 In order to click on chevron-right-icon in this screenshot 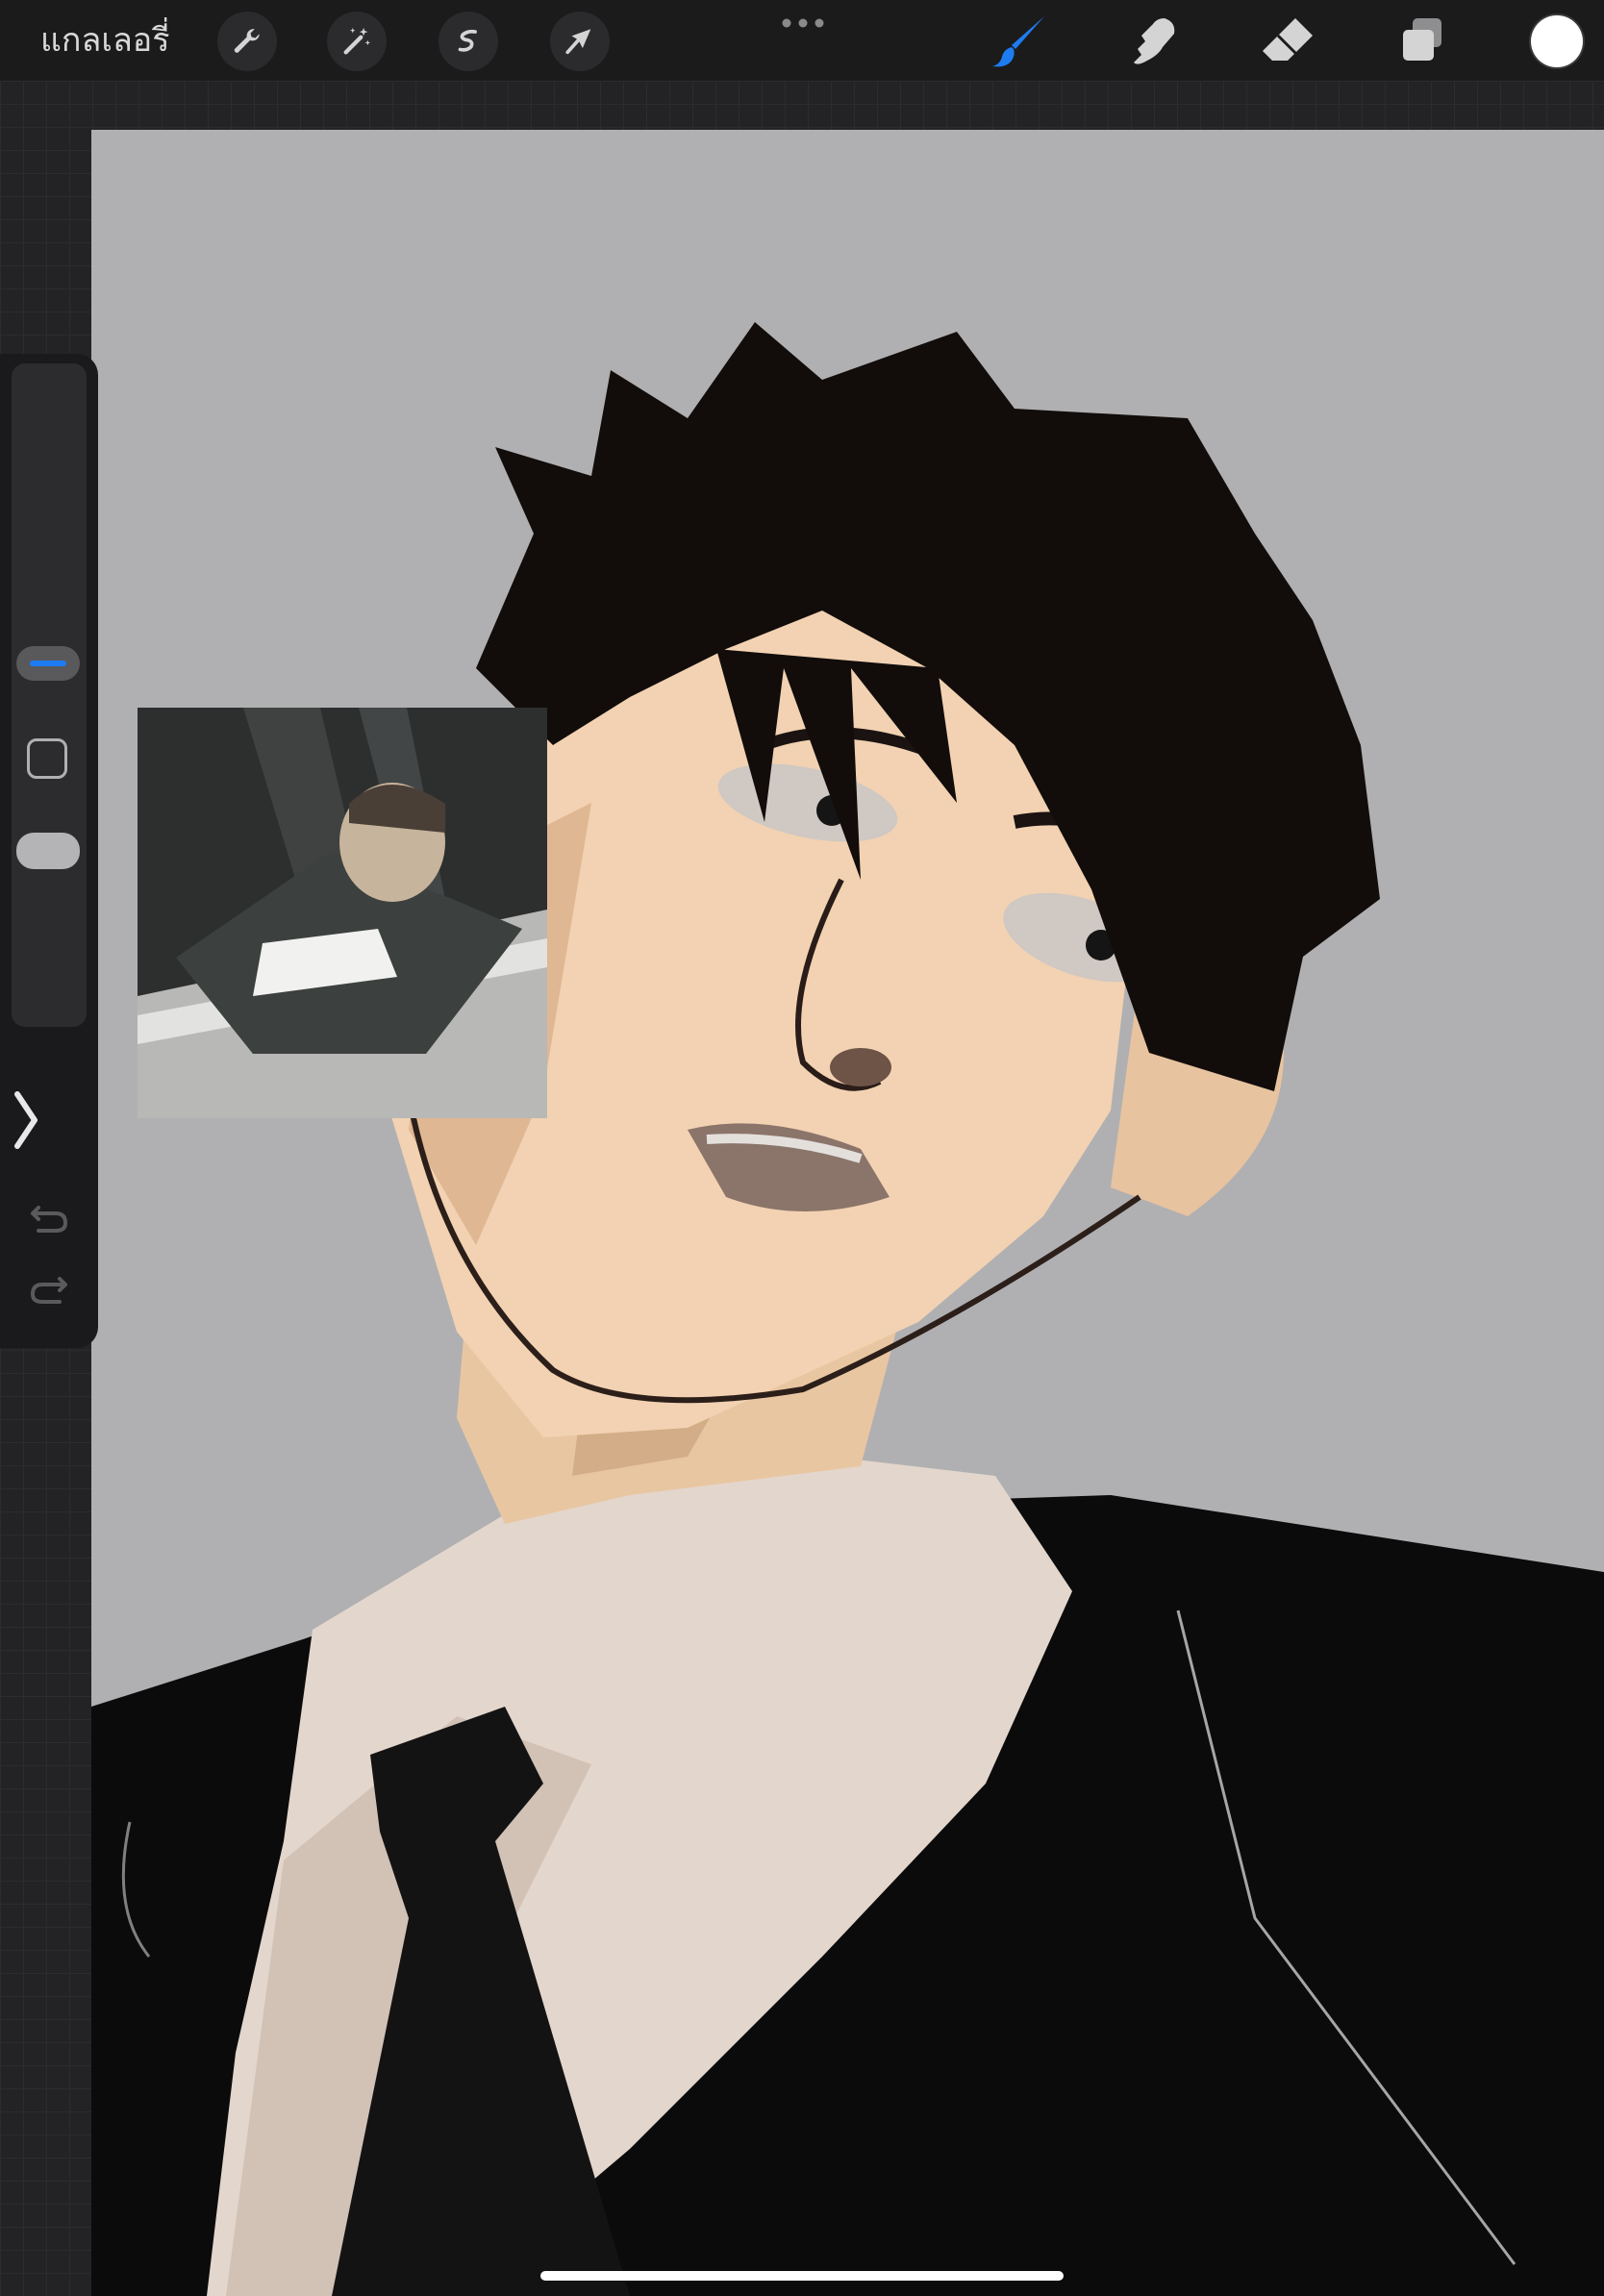, I will do `click(26, 1120)`.